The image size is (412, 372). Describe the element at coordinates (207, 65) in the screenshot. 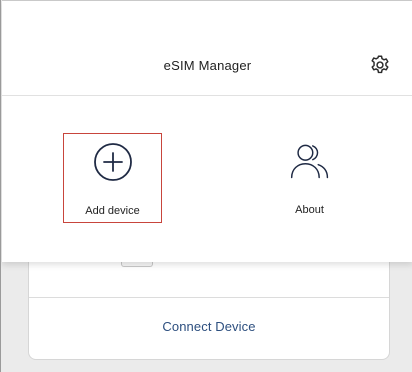

I see `page-title: eSIM Manager` at that location.